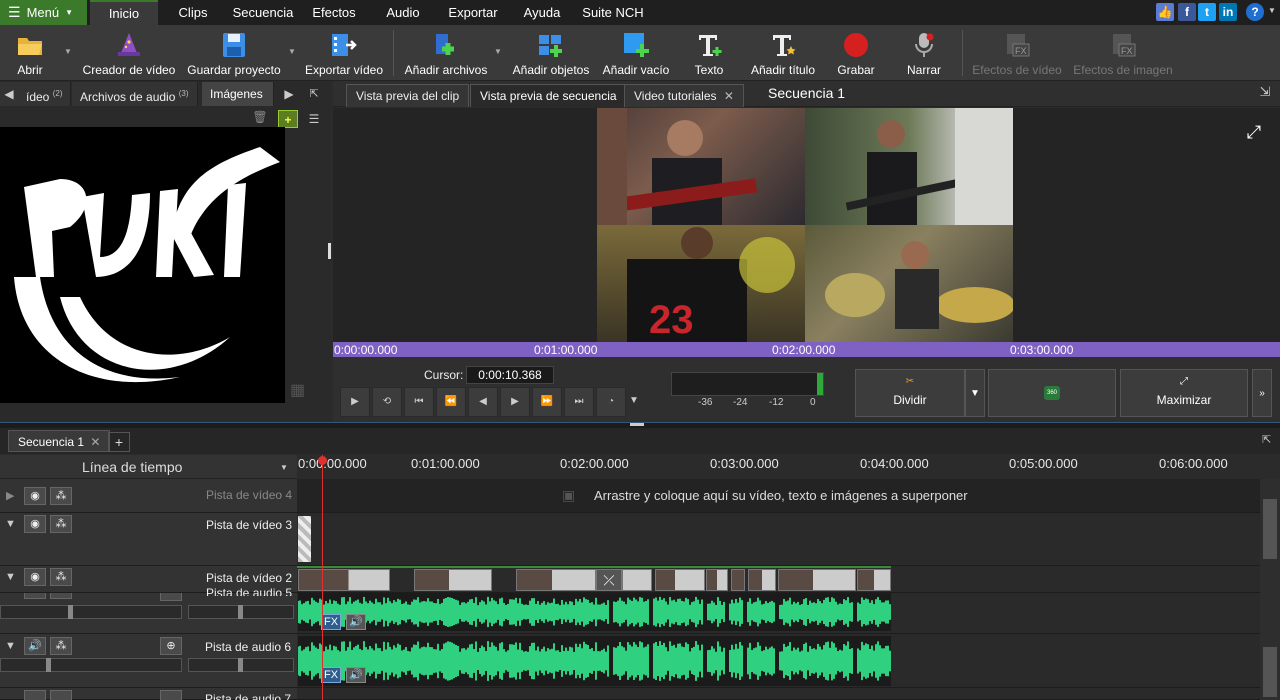 The image size is (1280, 700). What do you see at coordinates (387, 402) in the screenshot?
I see `loop-icon: ⟲` at bounding box center [387, 402].